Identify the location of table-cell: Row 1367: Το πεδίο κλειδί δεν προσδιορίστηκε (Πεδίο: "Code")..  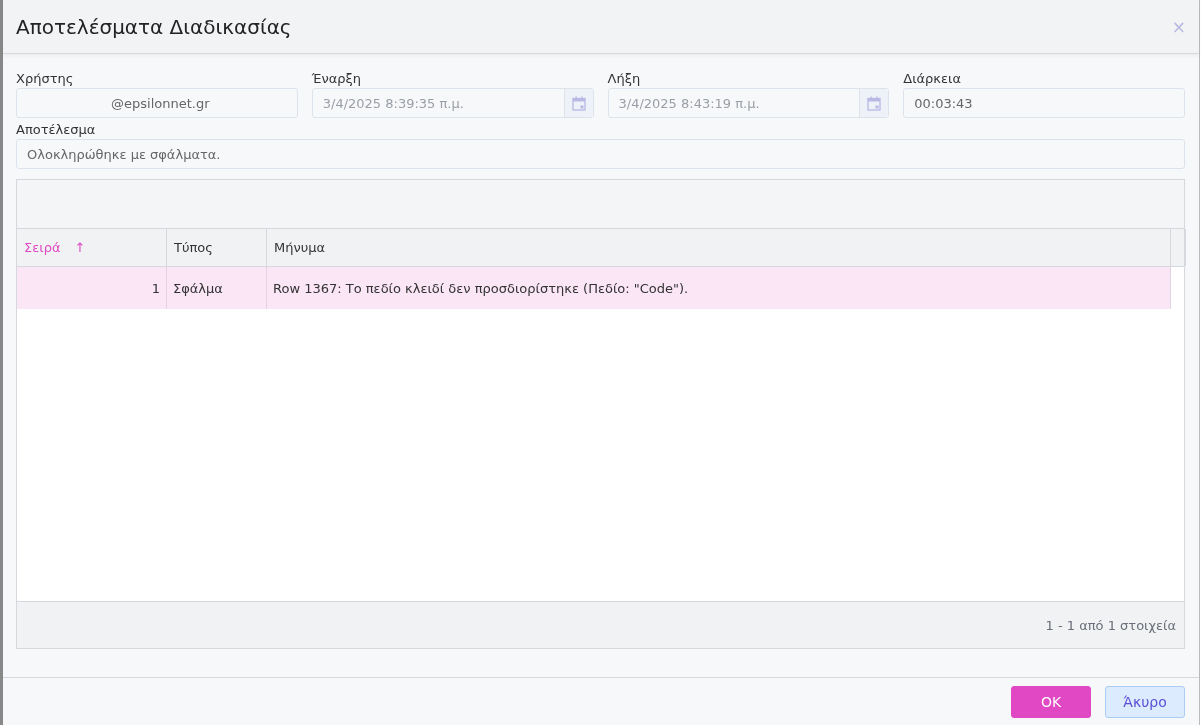
(719, 288).